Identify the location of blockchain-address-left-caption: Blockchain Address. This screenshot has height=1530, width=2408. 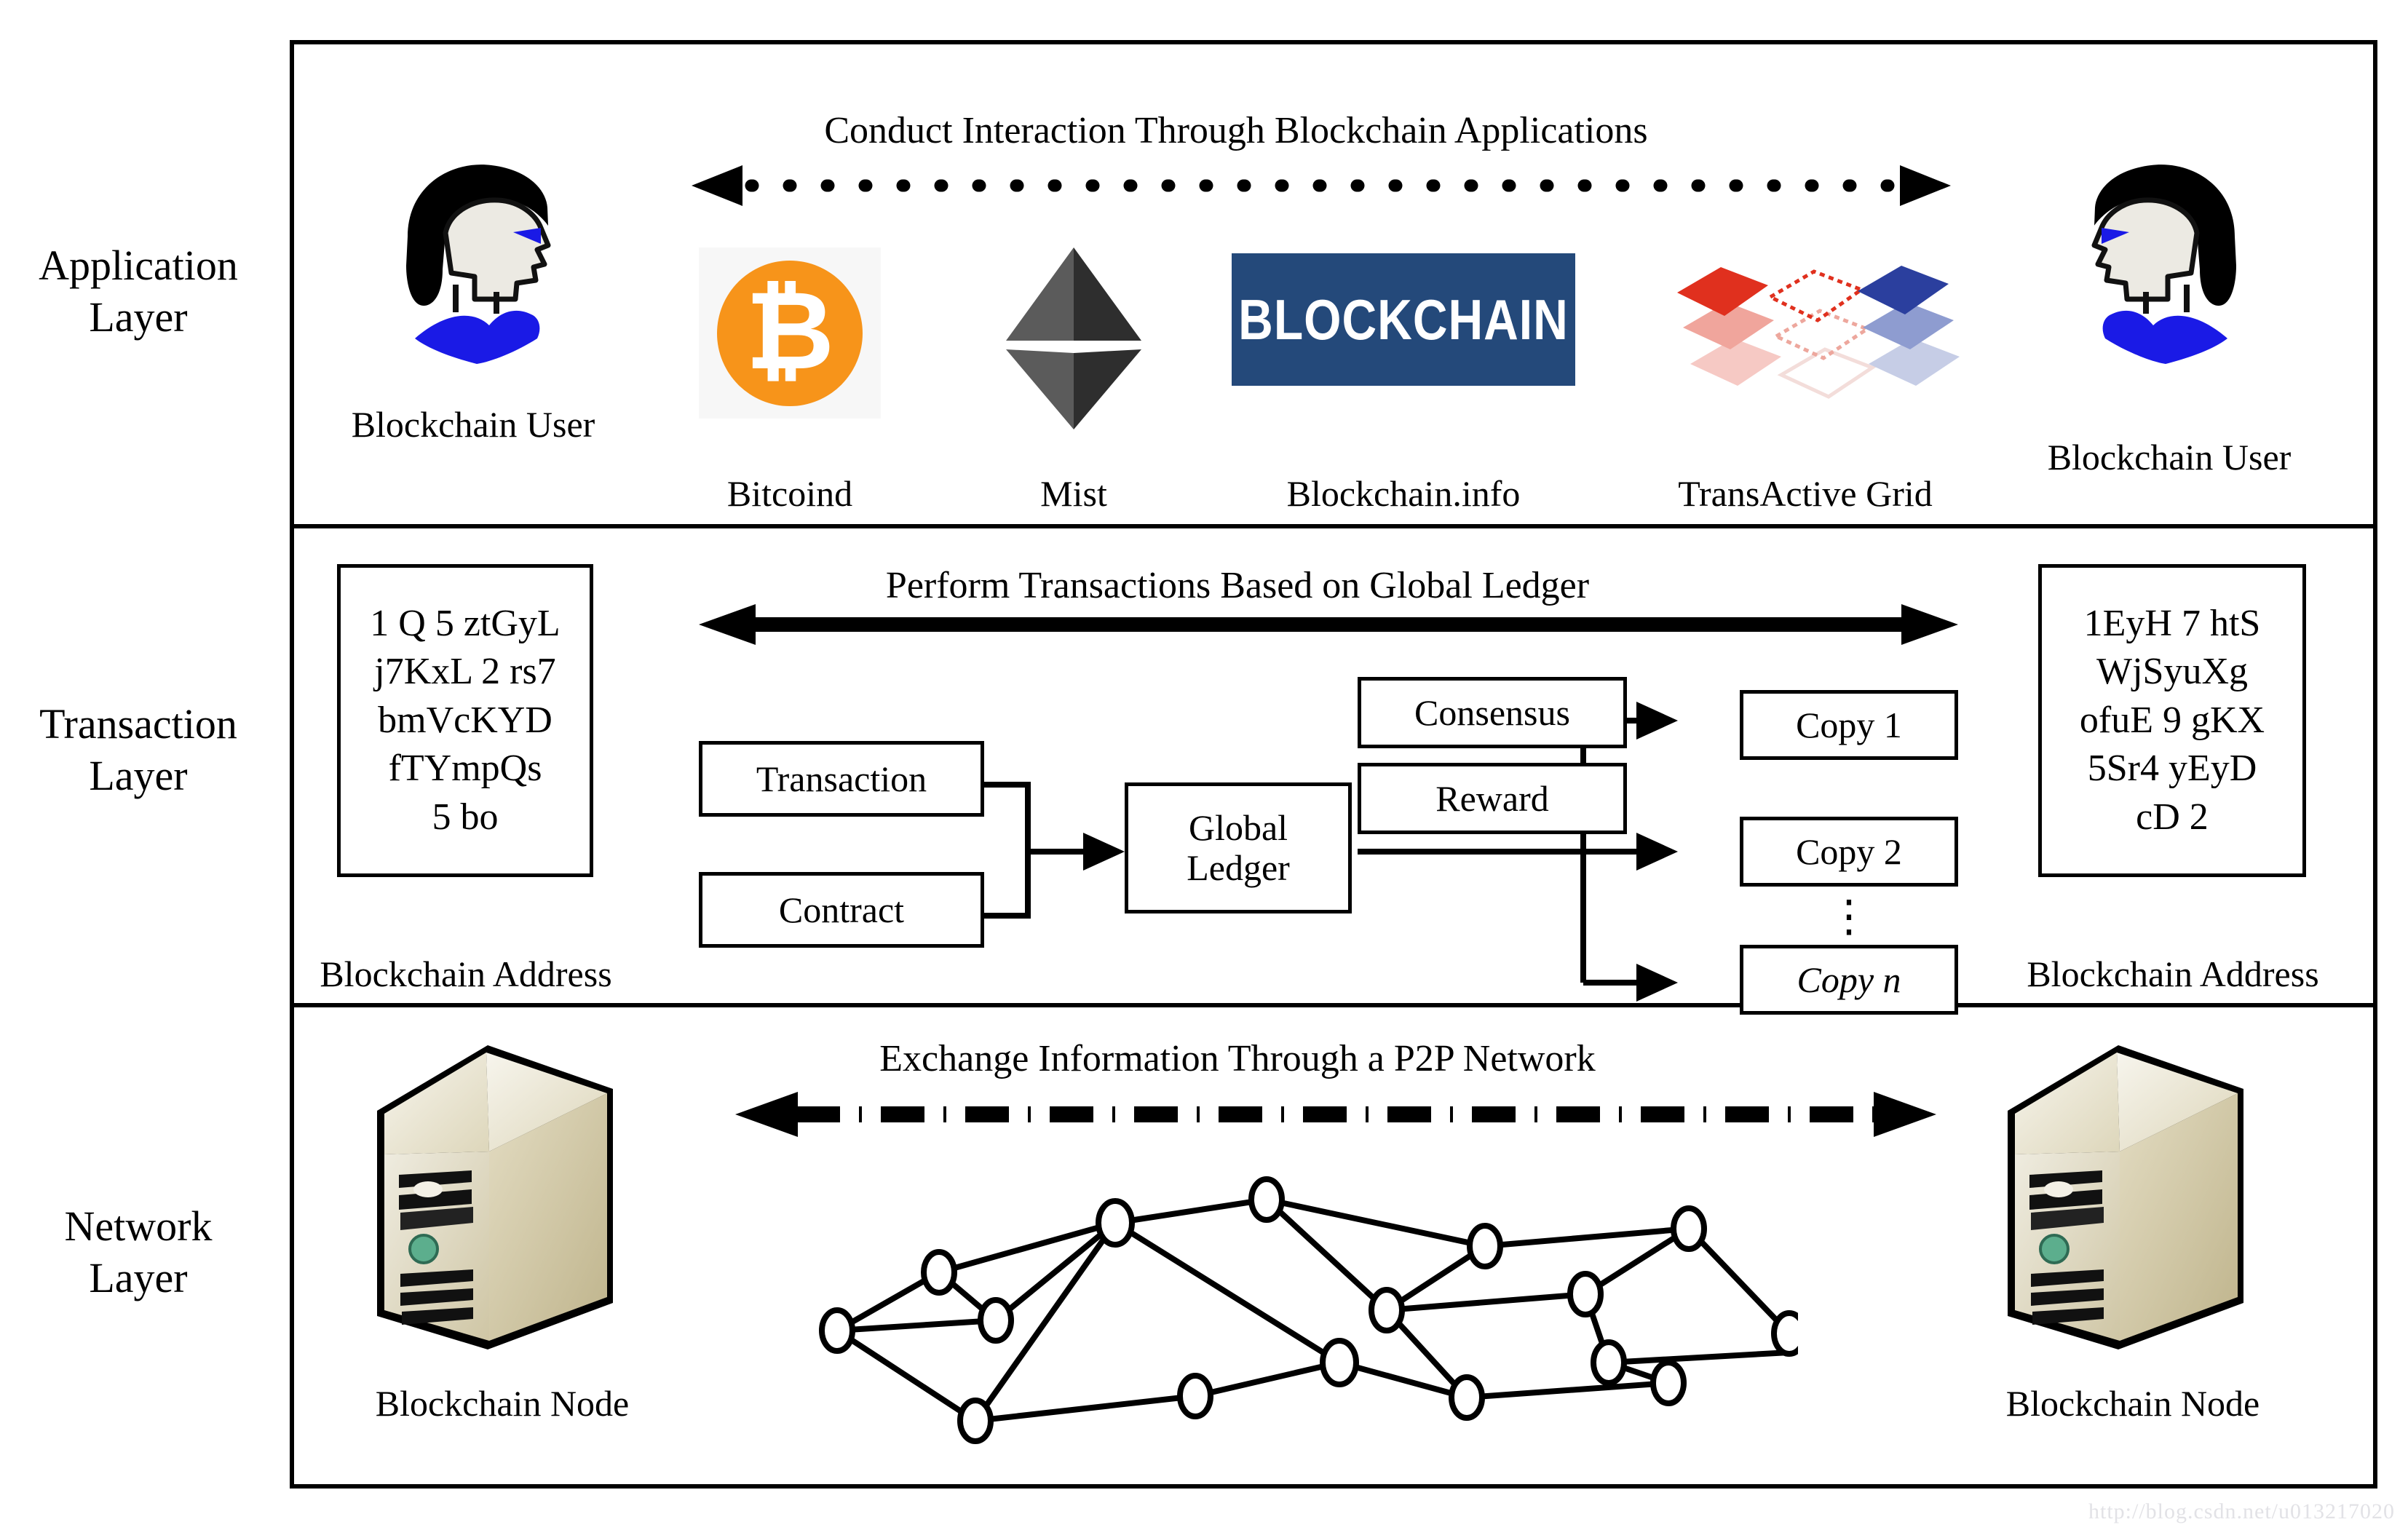
(466, 974).